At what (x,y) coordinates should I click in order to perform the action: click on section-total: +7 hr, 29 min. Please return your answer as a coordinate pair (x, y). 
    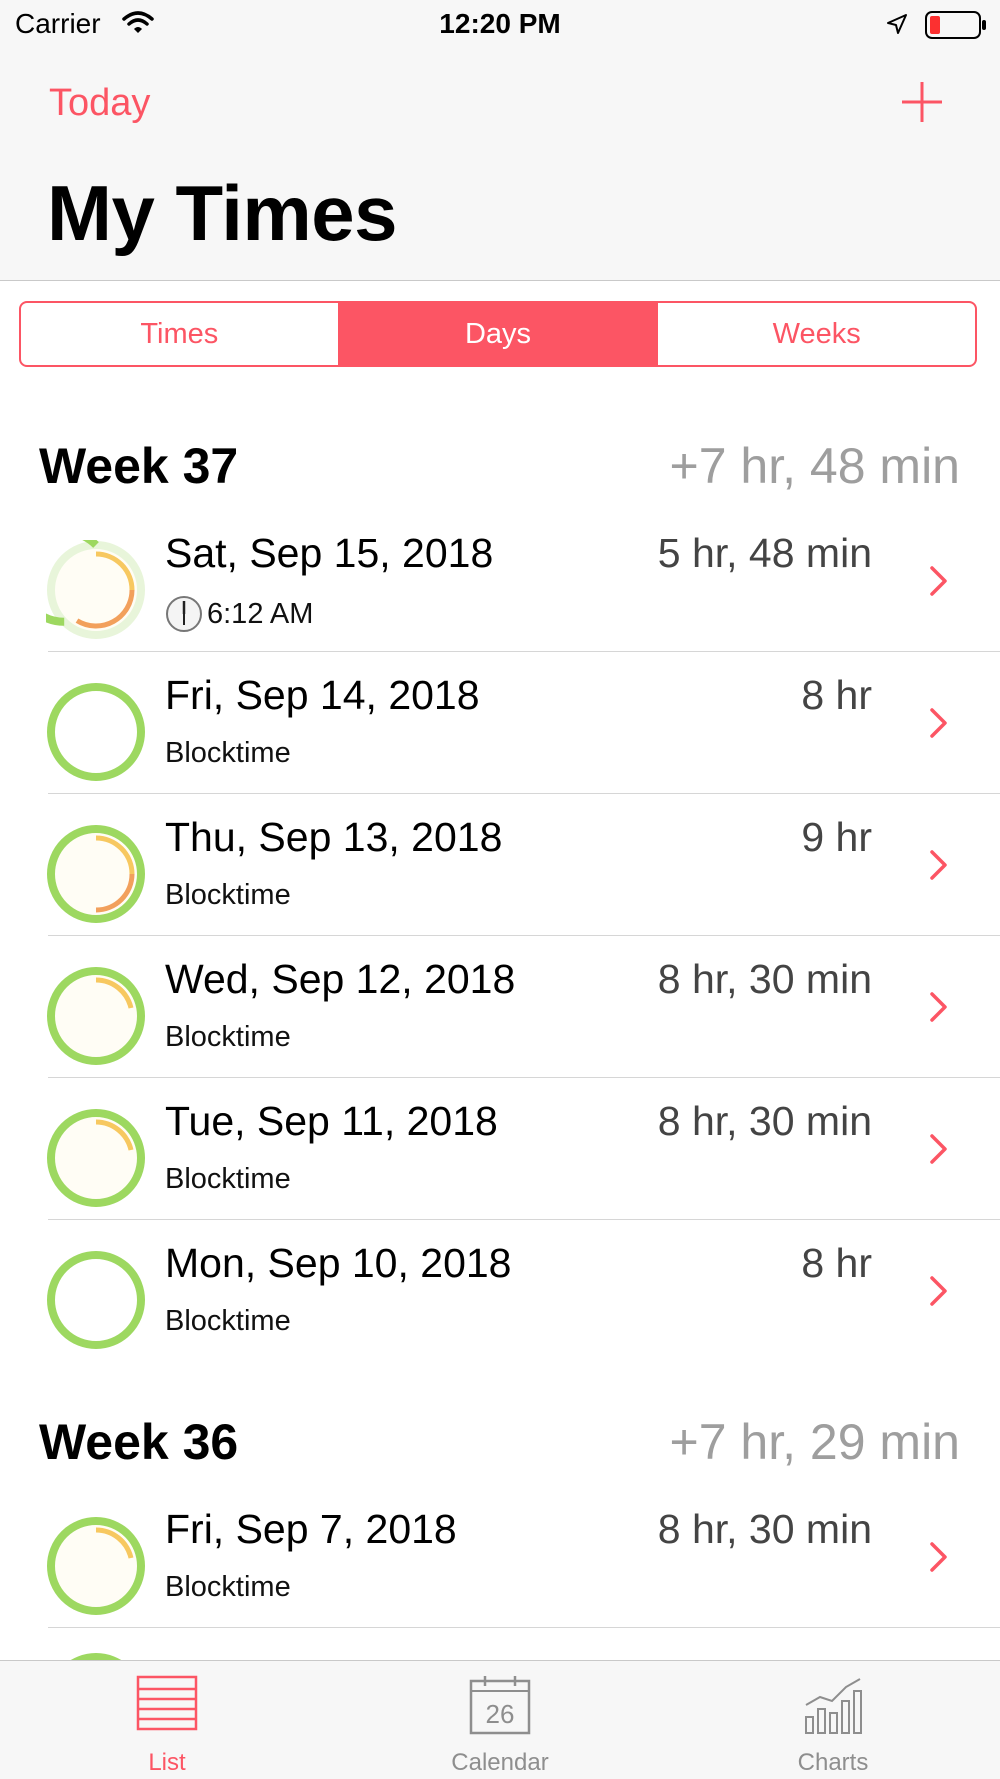
    Looking at the image, I should click on (814, 1442).